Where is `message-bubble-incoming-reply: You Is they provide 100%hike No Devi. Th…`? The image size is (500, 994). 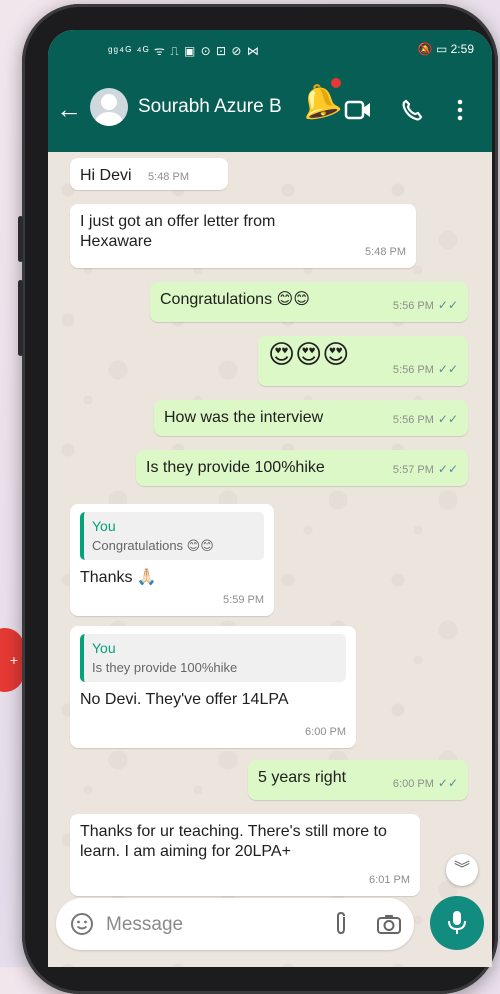 message-bubble-incoming-reply: You Is they provide 100%hike No Devi. Th… is located at coordinates (213, 687).